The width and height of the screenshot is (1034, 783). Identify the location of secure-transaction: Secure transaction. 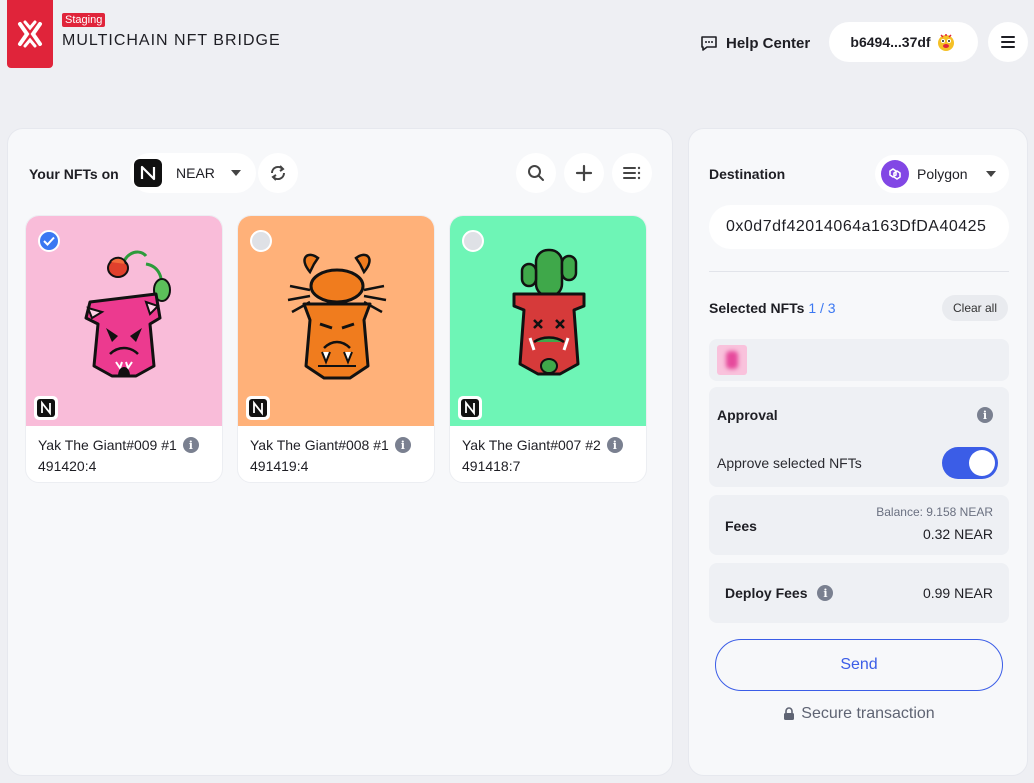
(859, 714).